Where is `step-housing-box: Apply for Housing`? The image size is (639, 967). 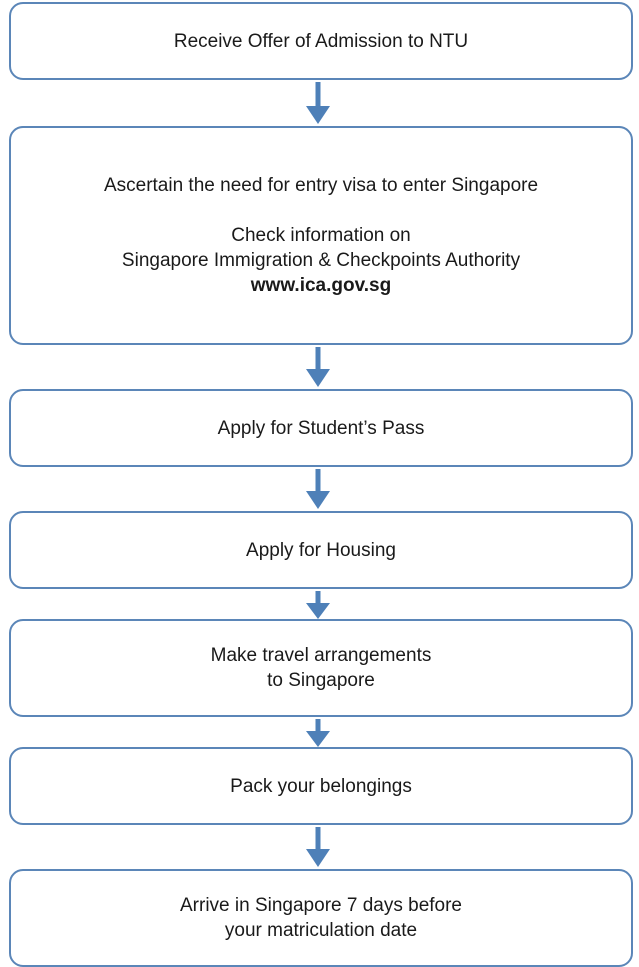
step-housing-box: Apply for Housing is located at coordinates (321, 550).